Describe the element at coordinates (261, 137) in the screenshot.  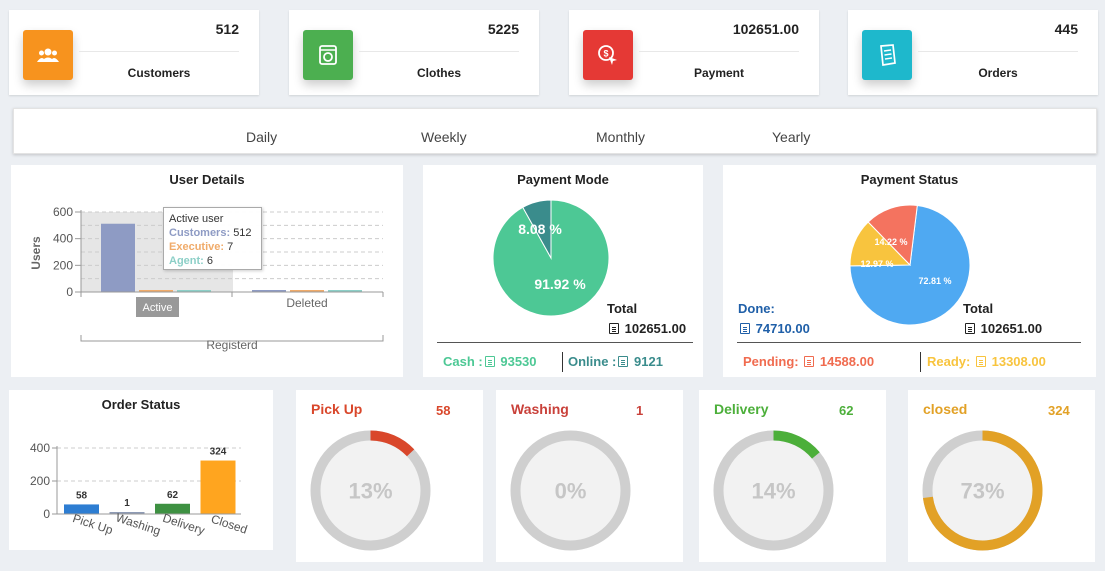
I see `tab-daily: Daily` at that location.